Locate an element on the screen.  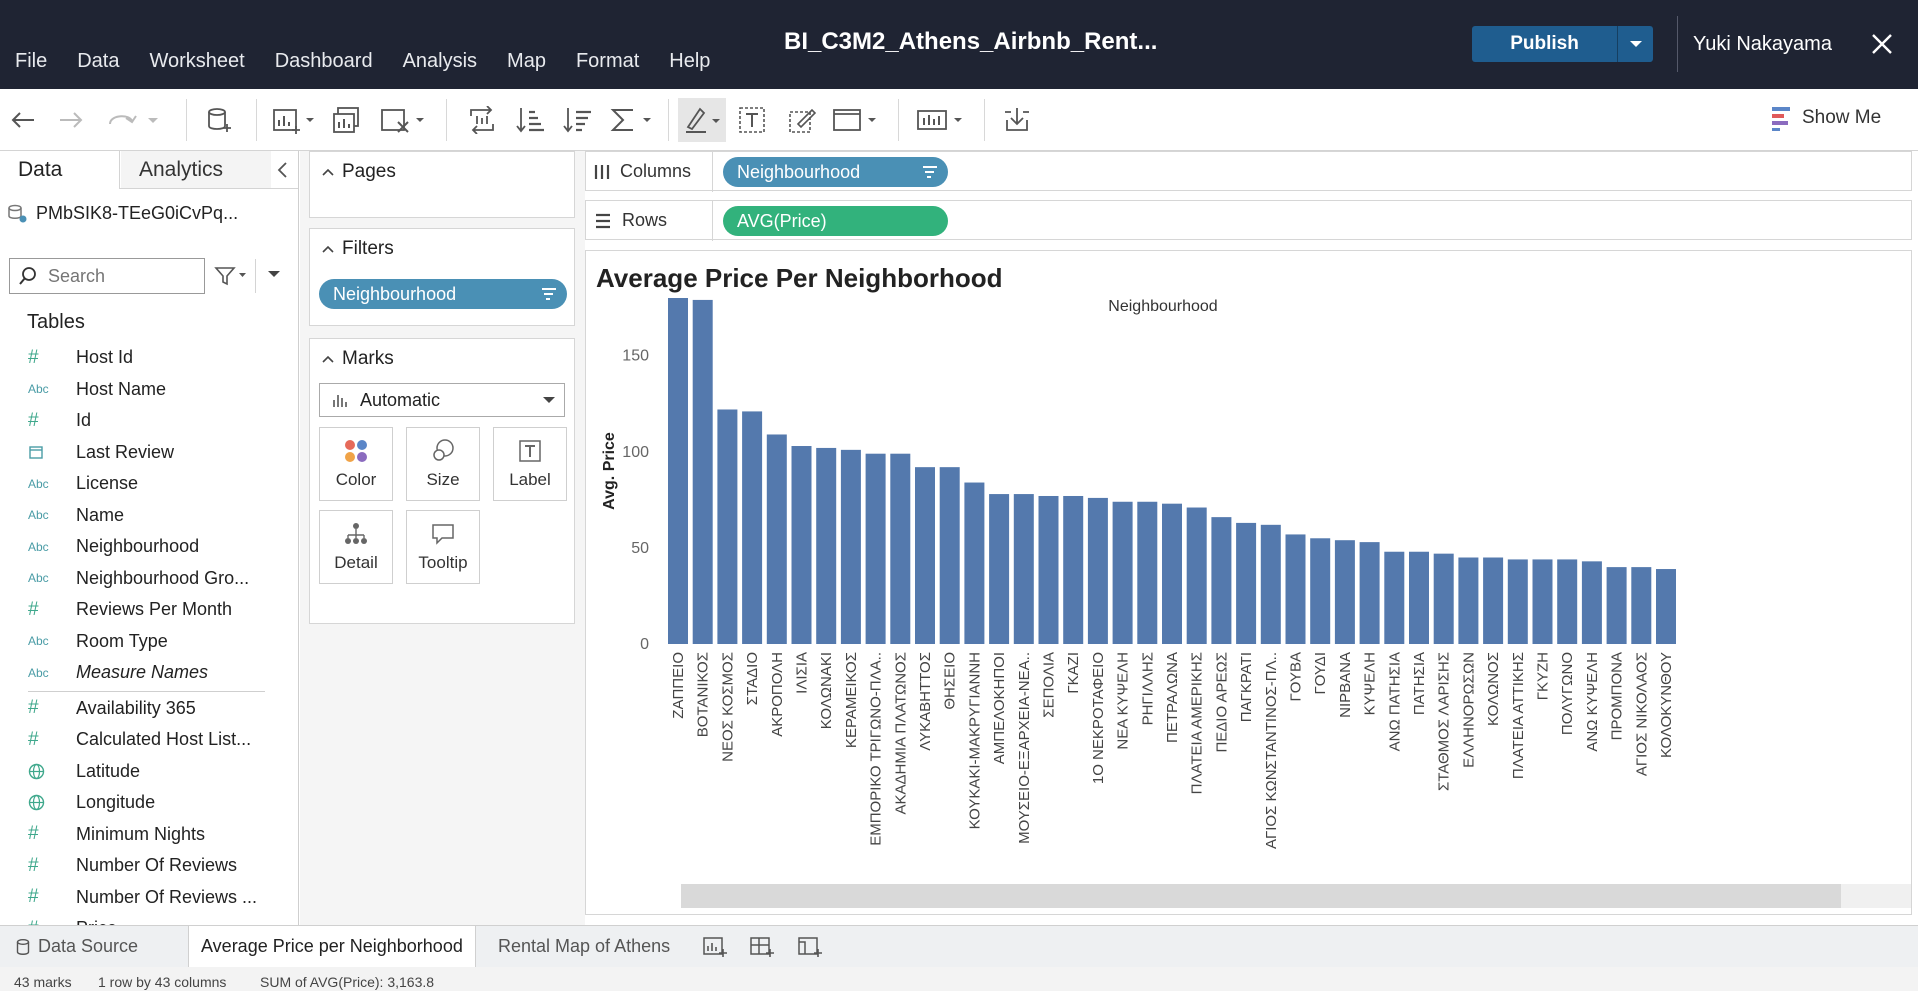
field-item: # Id is located at coordinates (148, 421).